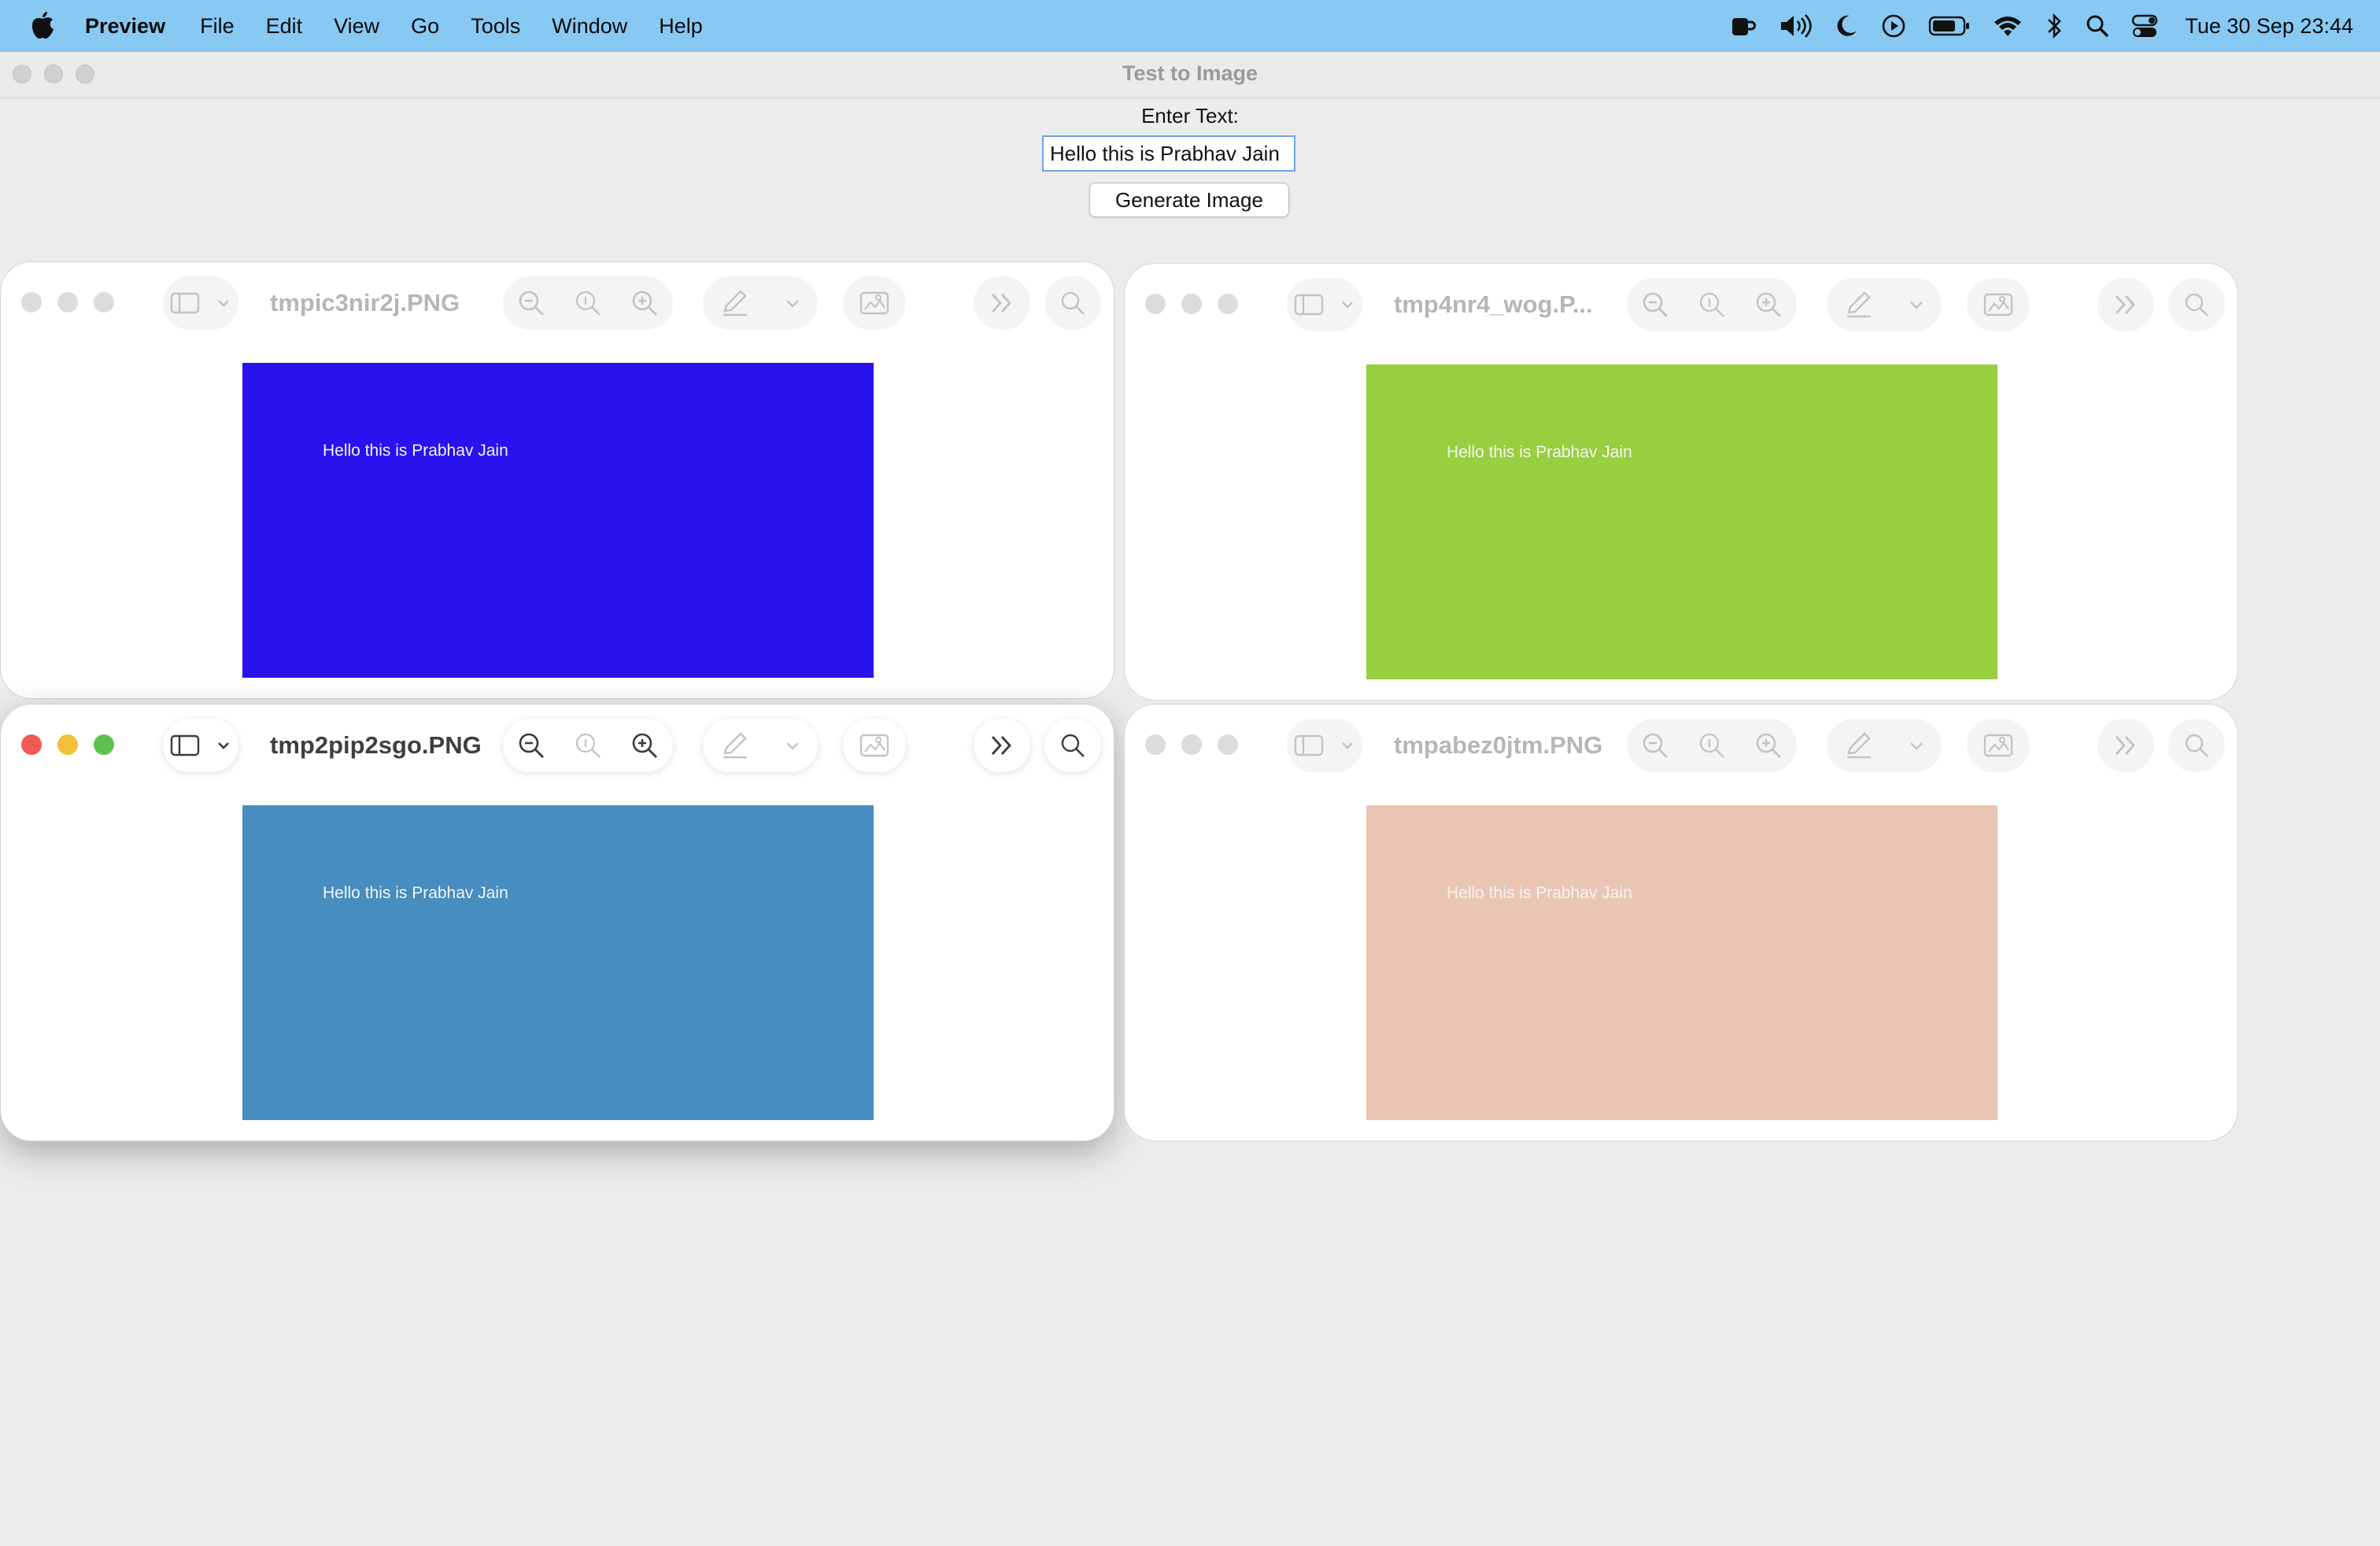 This screenshot has height=1546, width=2380. What do you see at coordinates (1950, 26) in the screenshot?
I see `battery-icon` at bounding box center [1950, 26].